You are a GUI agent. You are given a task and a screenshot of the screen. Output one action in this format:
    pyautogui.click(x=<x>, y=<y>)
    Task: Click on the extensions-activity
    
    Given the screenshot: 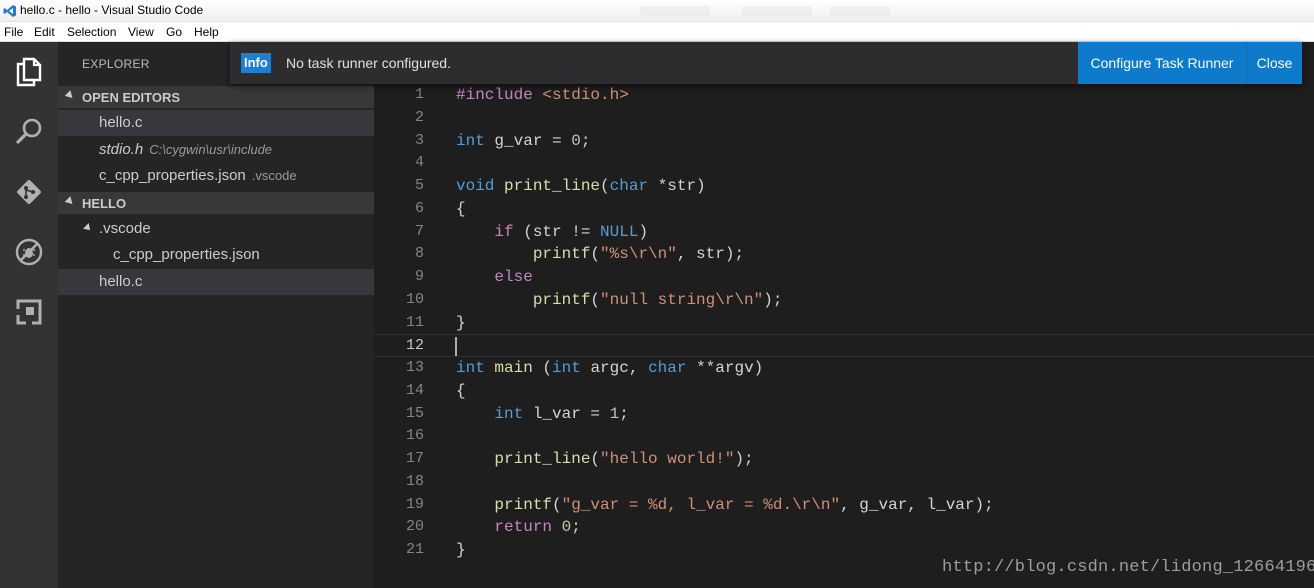 What is the action you would take?
    pyautogui.click(x=29, y=312)
    